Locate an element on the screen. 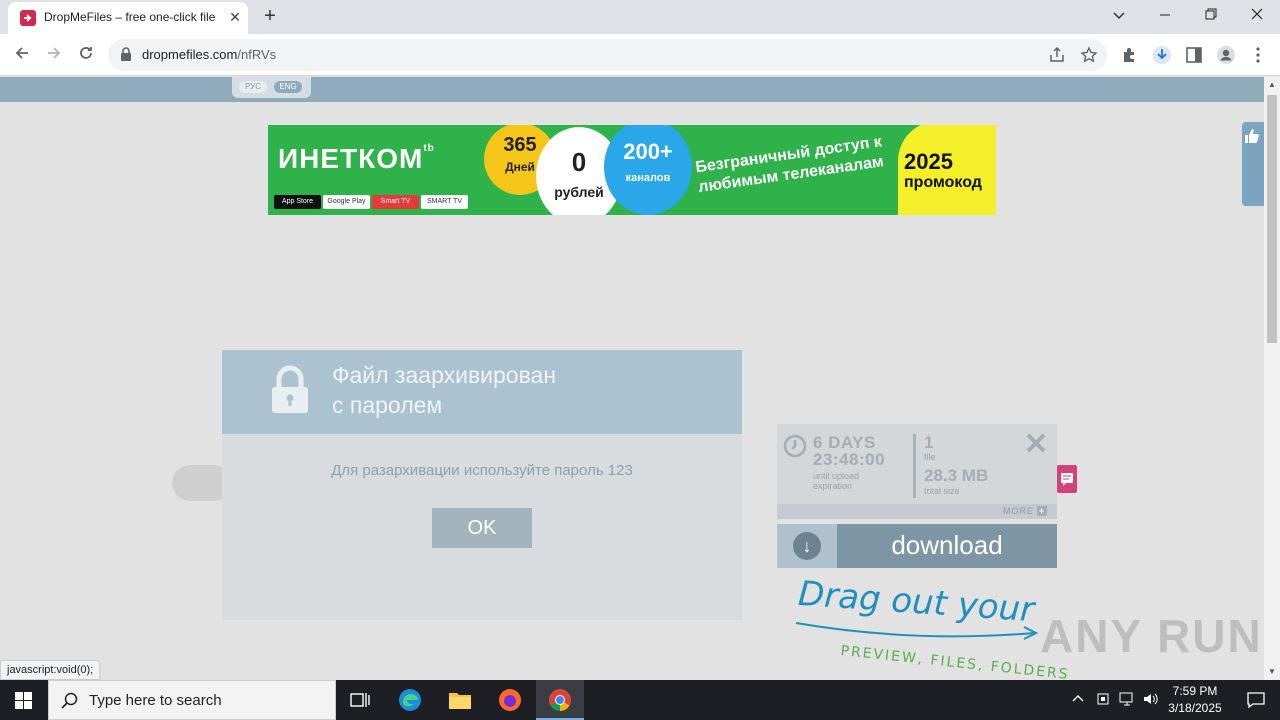 The image size is (1280, 720). close-icon is located at coordinates (1257, 14).